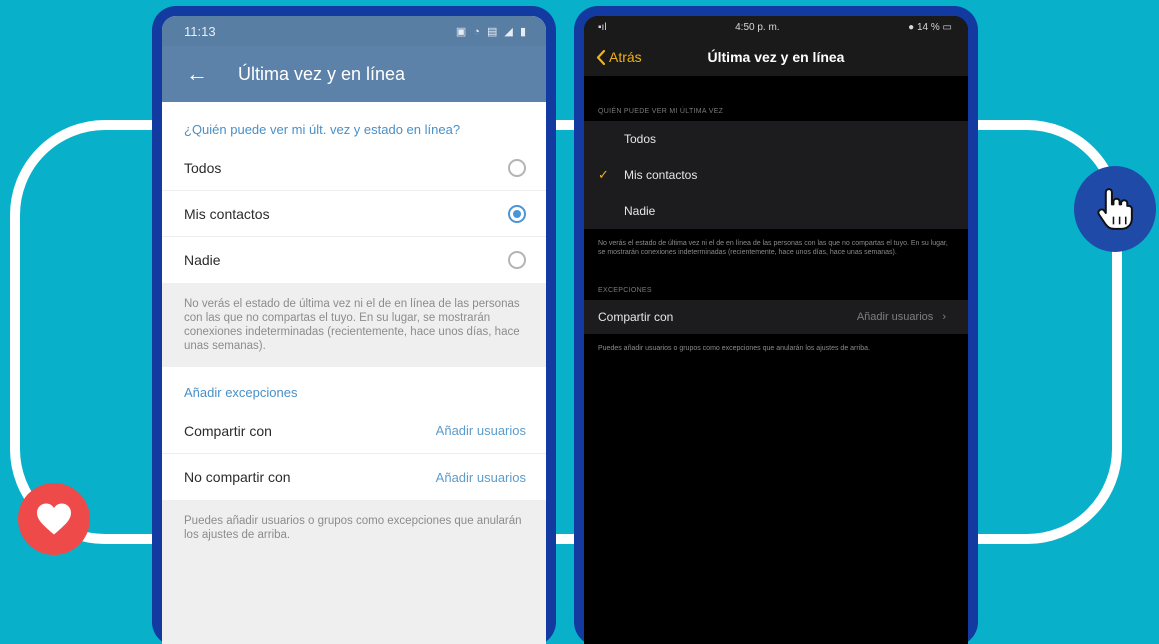 The width and height of the screenshot is (1159, 644). I want to click on ios-status-bar: ▪ıl 4:50 p. m. ● 14 % ▭, so click(776, 27).